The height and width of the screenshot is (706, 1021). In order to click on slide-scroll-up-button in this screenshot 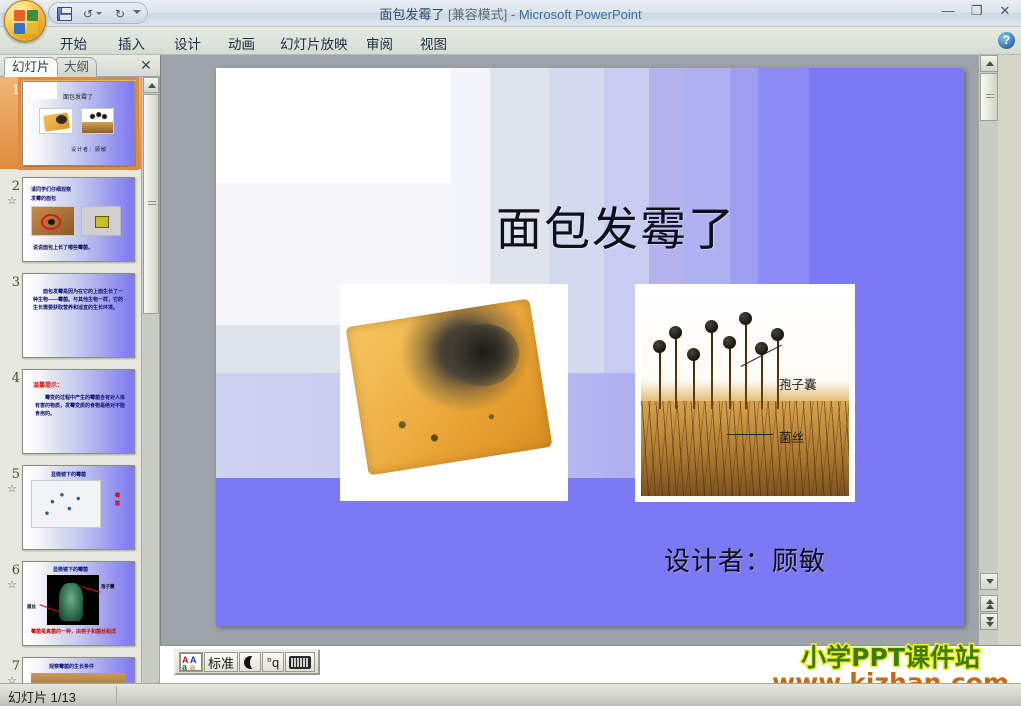, I will do `click(989, 63)`.